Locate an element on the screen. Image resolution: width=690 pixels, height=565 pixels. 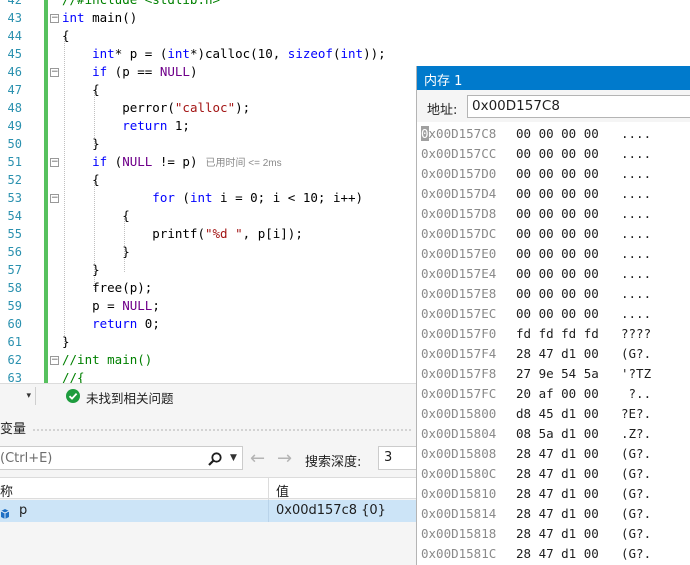
memory-row: 0x00D1581C 28 47 d1 00 (G?. is located at coordinates (553, 554).